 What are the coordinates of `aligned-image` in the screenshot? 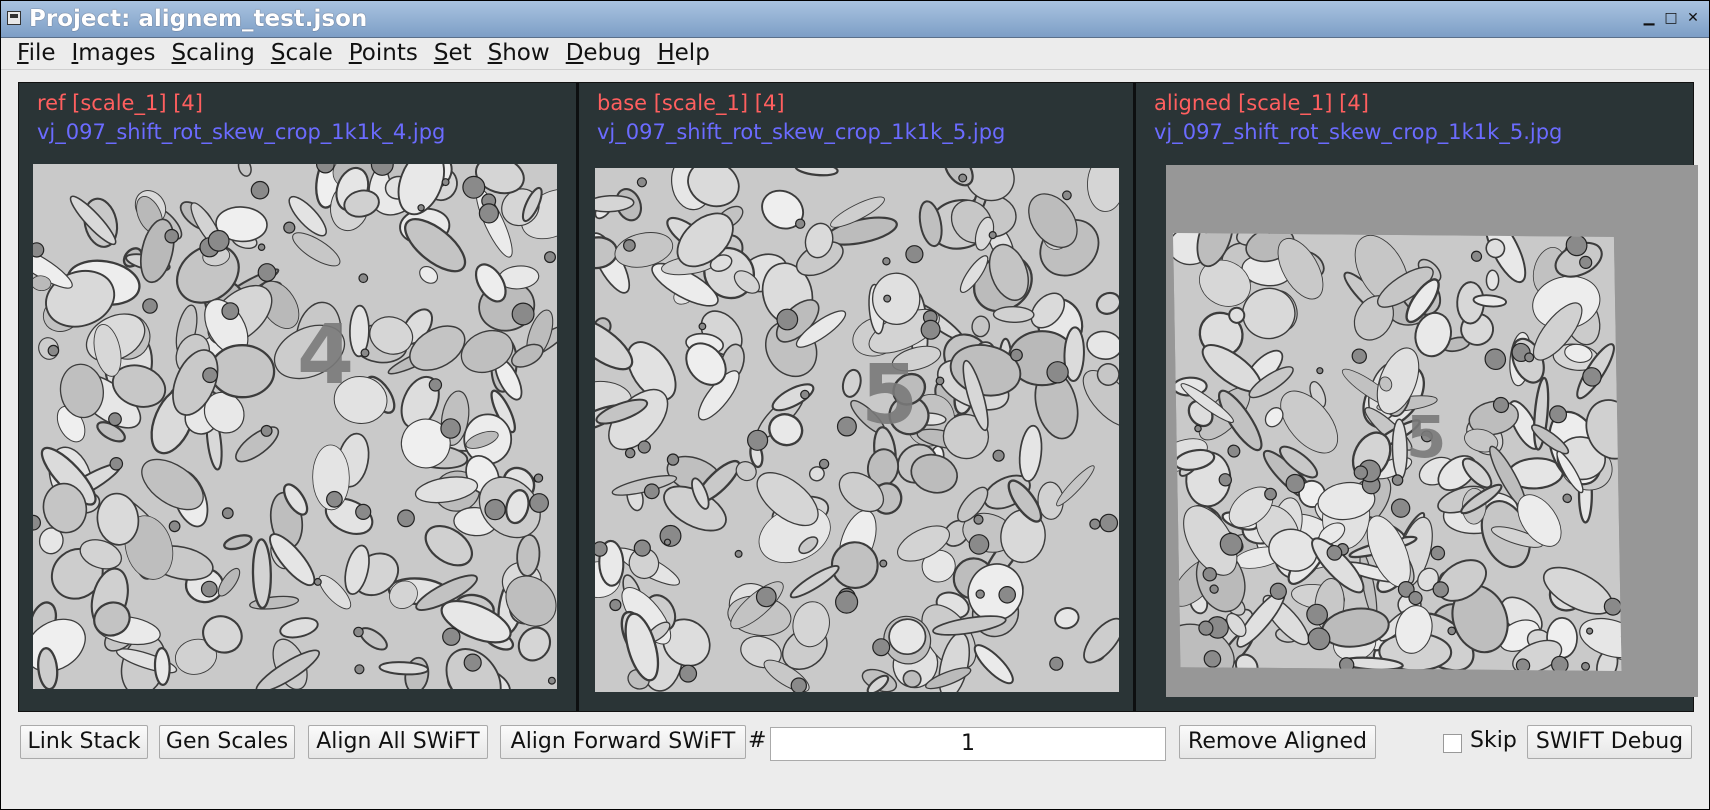 It's located at (1397, 452).